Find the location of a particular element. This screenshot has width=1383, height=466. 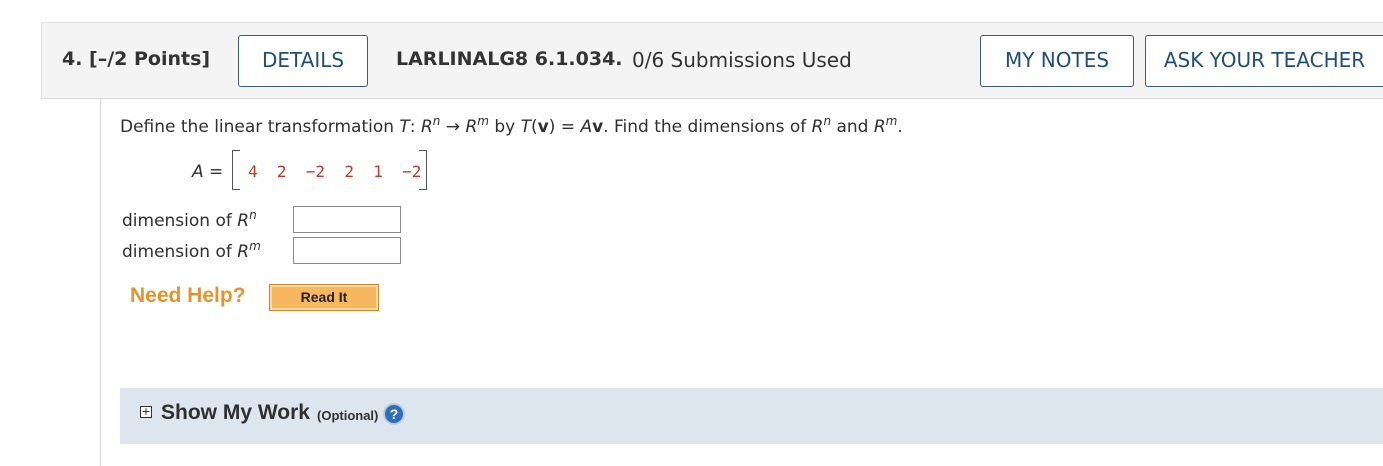

prompt-text: Define the linear transformation is located at coordinates (260, 127).